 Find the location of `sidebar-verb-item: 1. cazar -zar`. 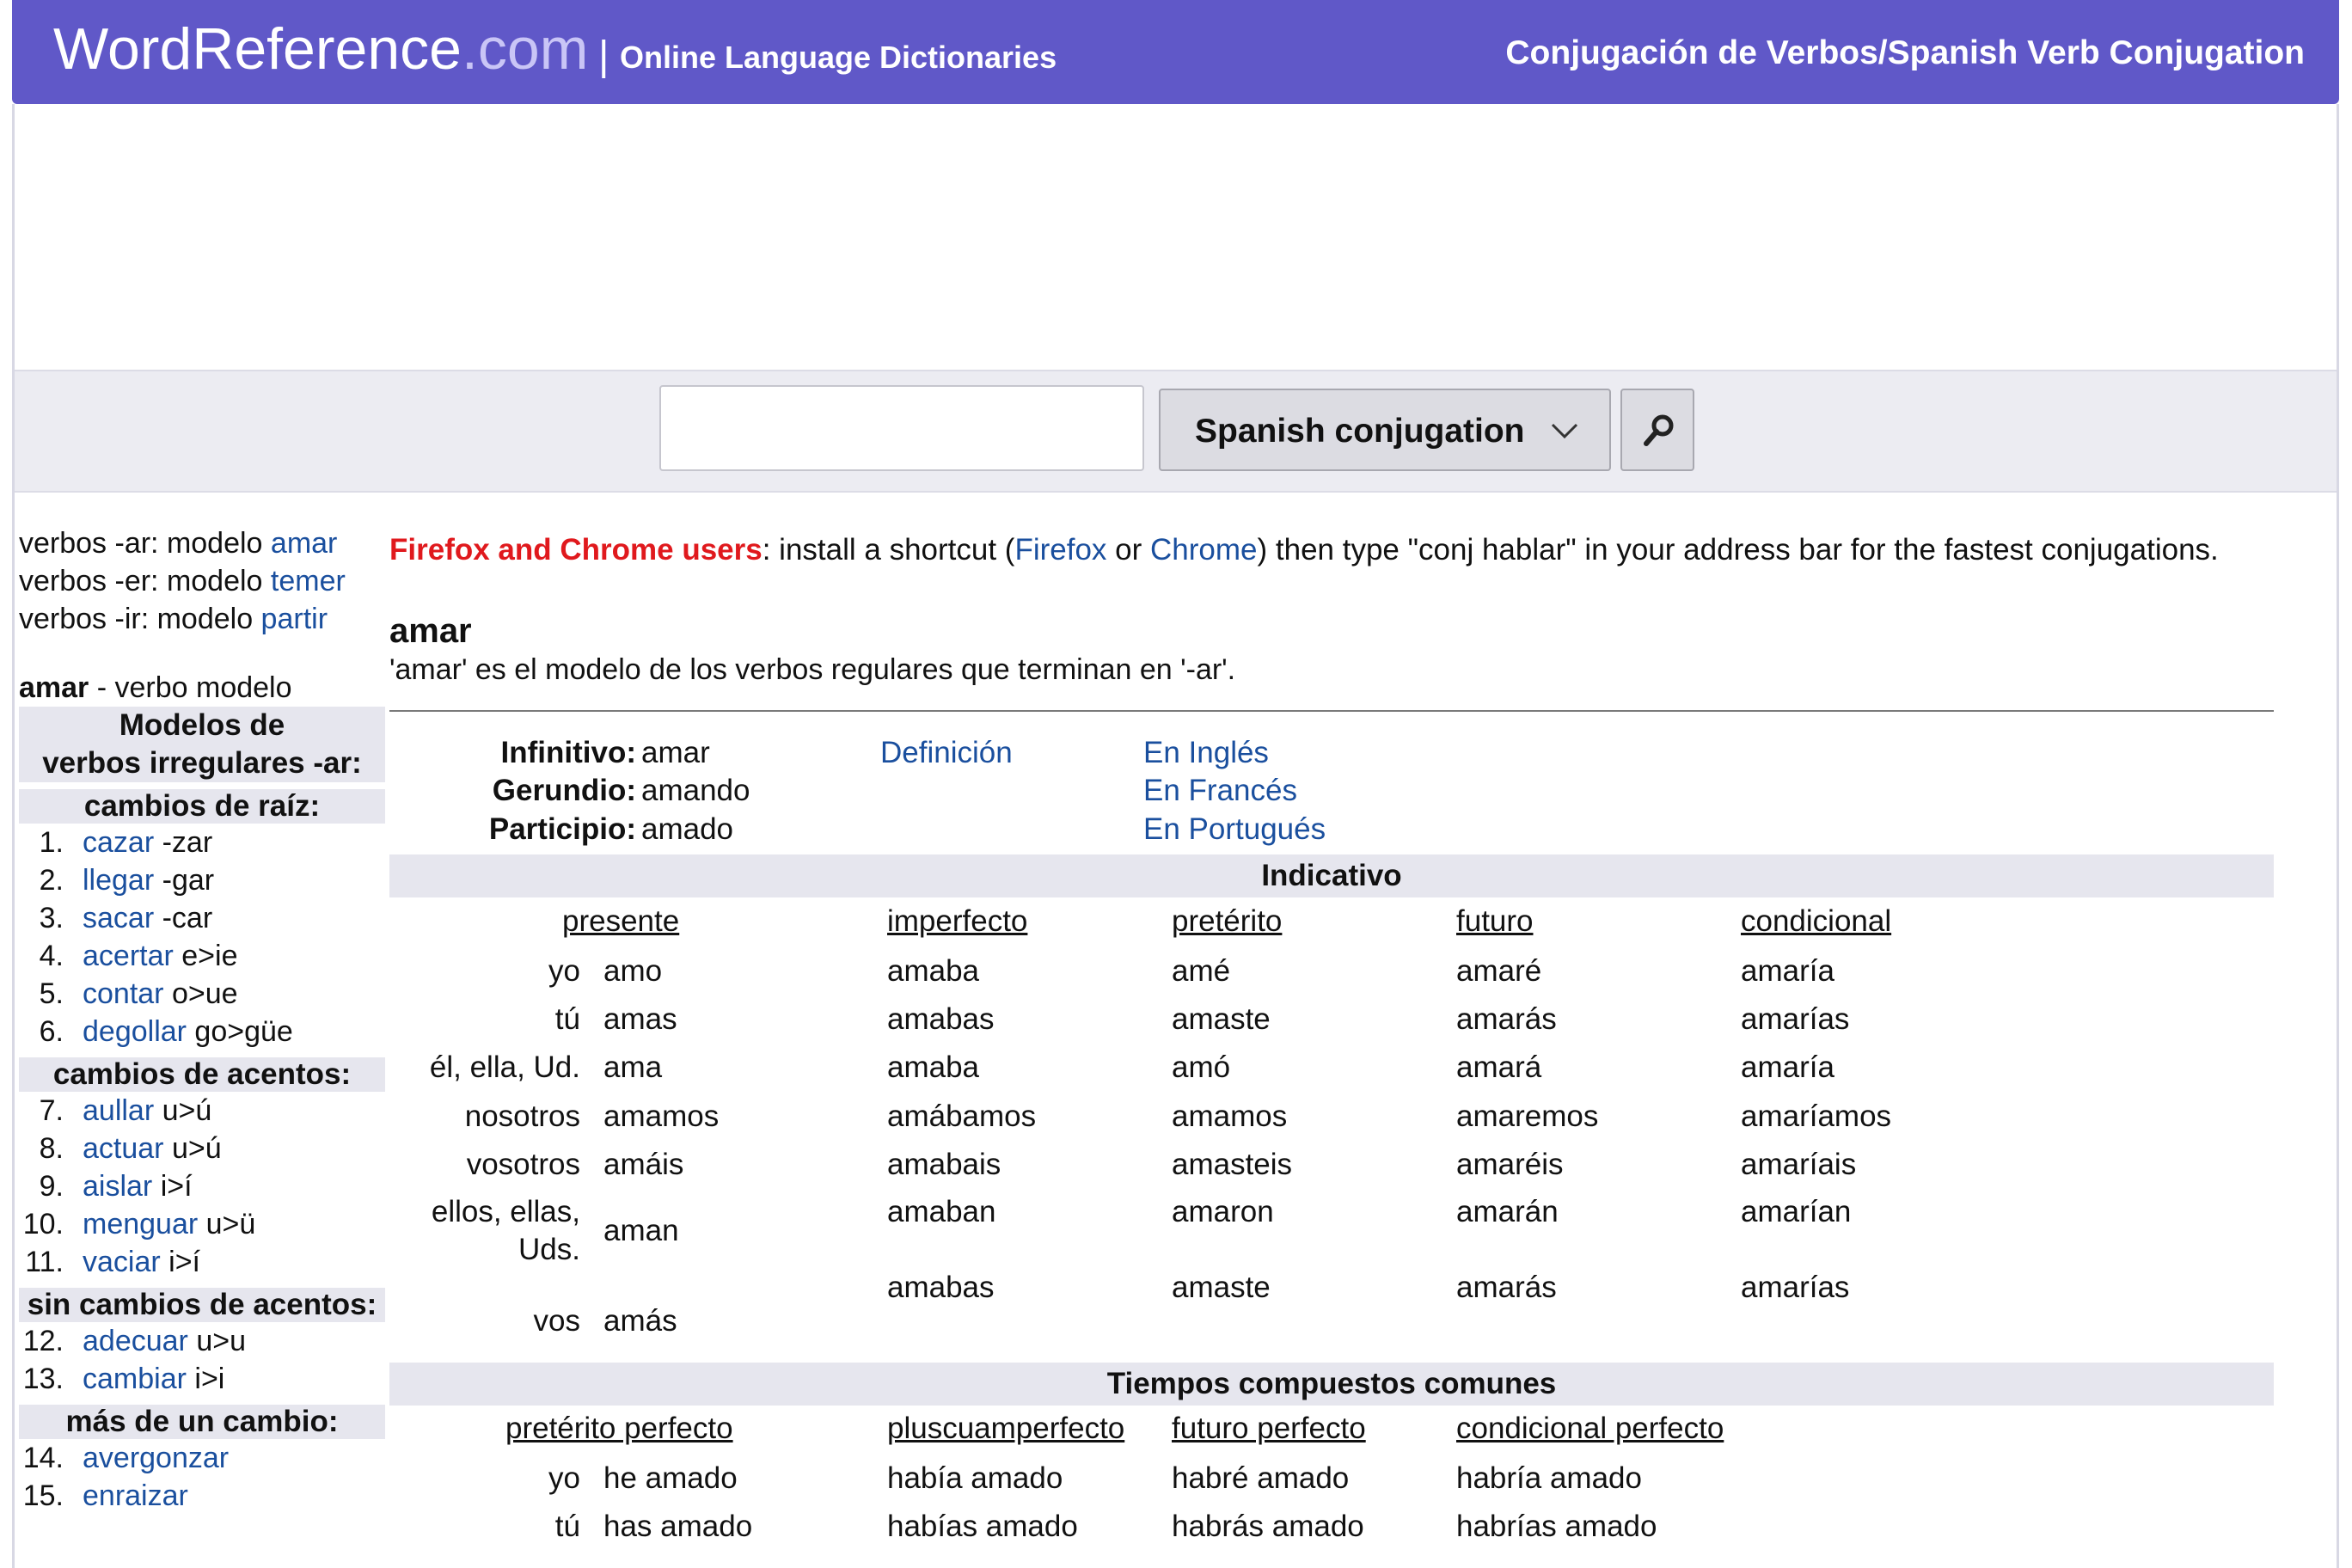

sidebar-verb-item: 1. cazar -zar is located at coordinates (202, 842).